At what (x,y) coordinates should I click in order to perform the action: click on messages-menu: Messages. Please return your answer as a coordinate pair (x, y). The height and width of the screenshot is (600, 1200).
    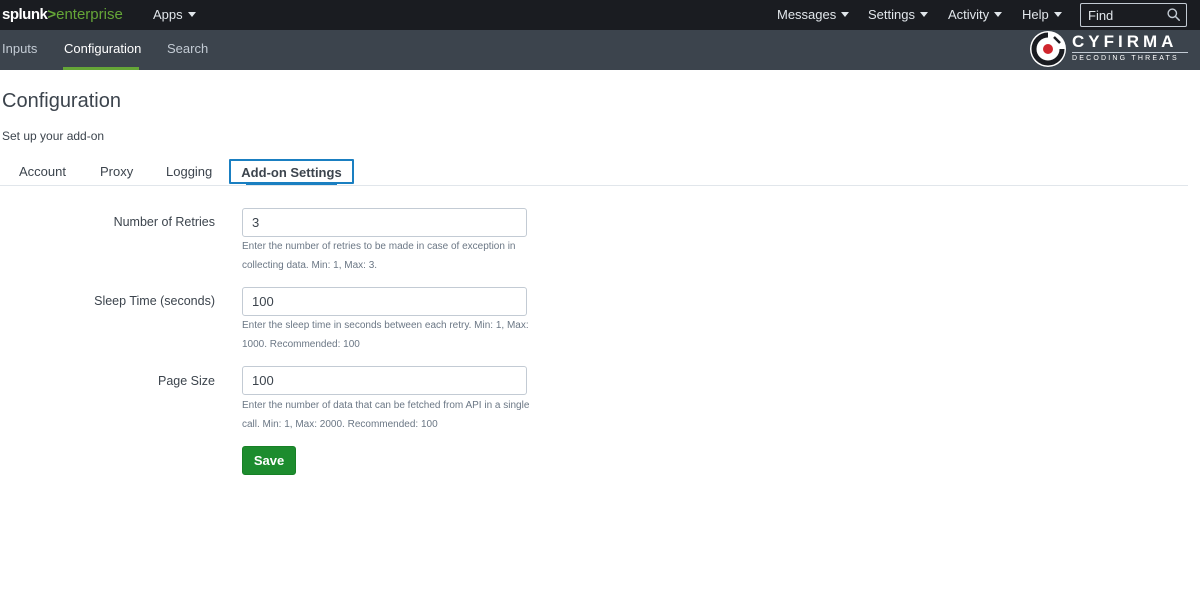
    Looking at the image, I should click on (813, 15).